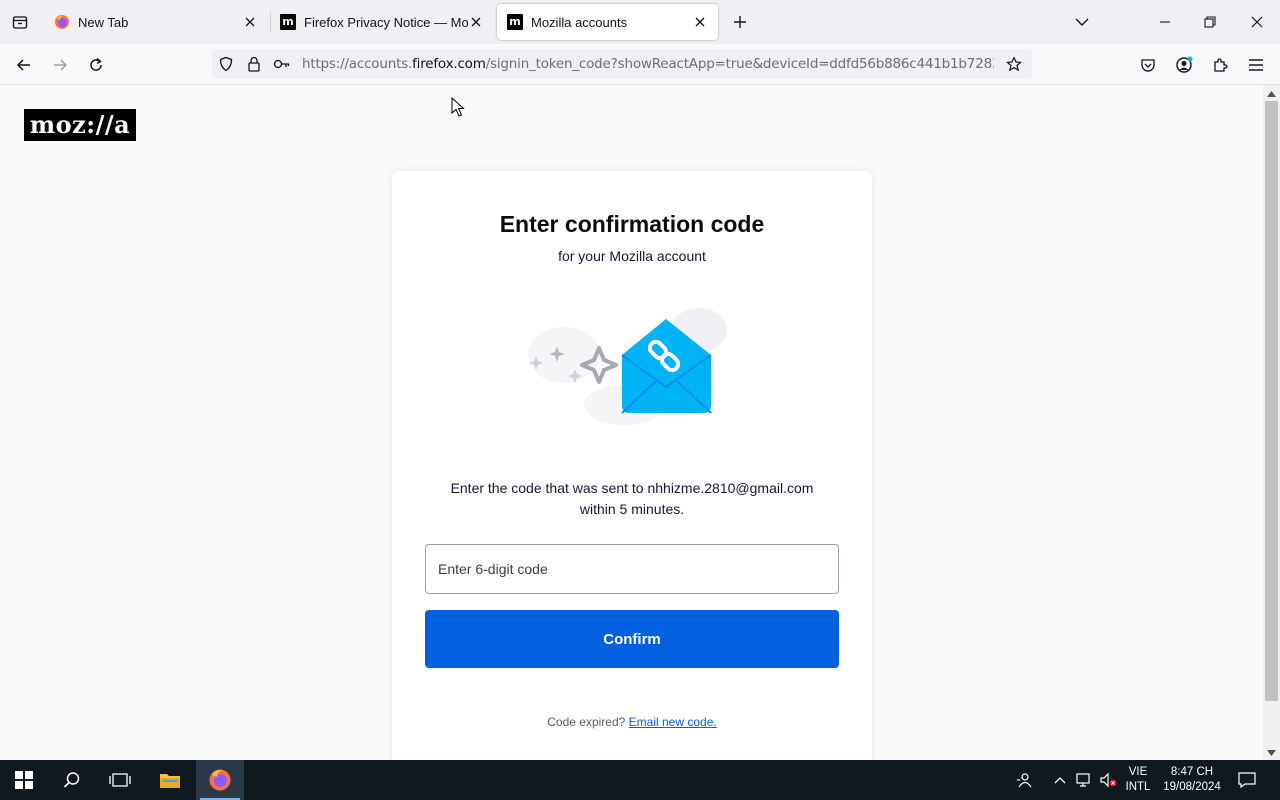  What do you see at coordinates (1084, 780) in the screenshot?
I see `network-icon` at bounding box center [1084, 780].